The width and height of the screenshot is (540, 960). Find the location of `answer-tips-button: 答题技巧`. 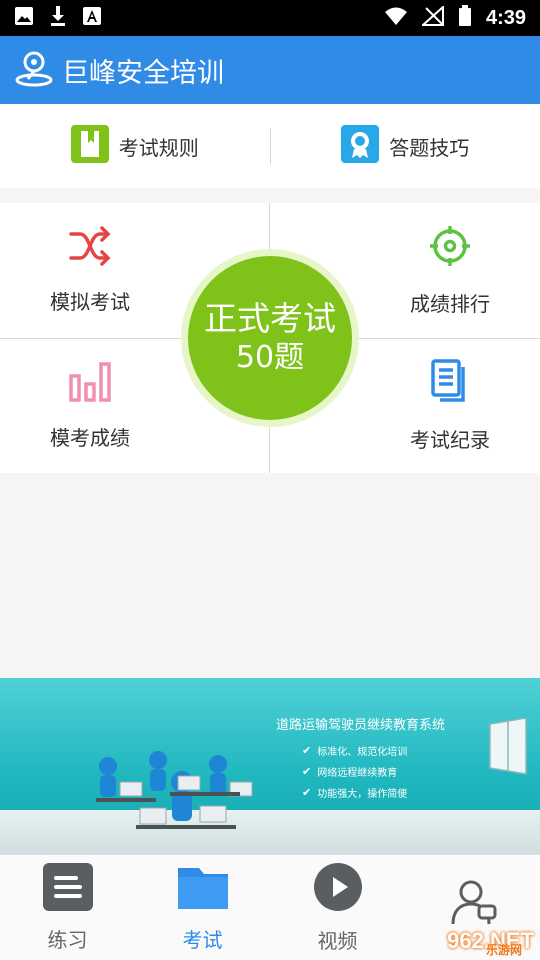

answer-tips-button: 答题技巧 is located at coordinates (405, 146).